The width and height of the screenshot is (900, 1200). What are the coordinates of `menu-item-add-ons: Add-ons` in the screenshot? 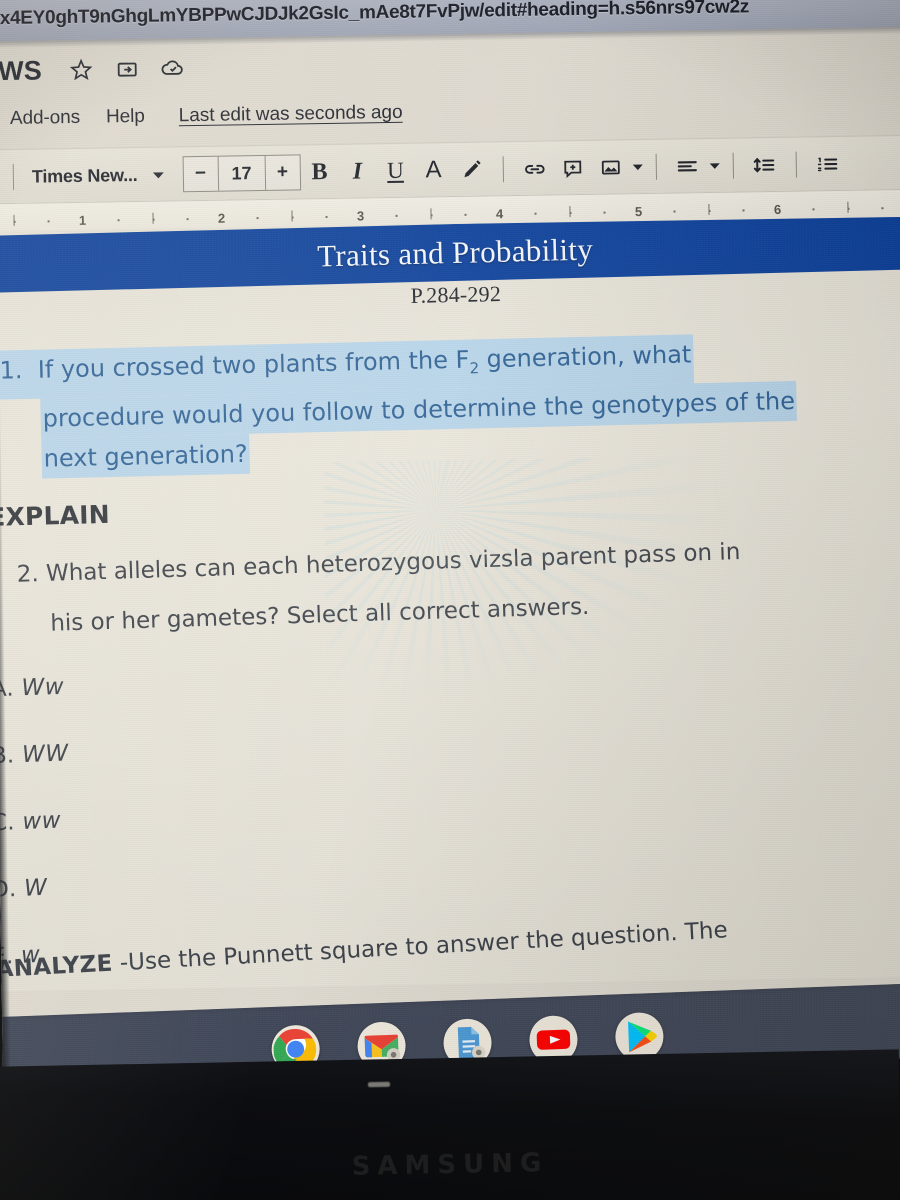 It's located at (45, 118).